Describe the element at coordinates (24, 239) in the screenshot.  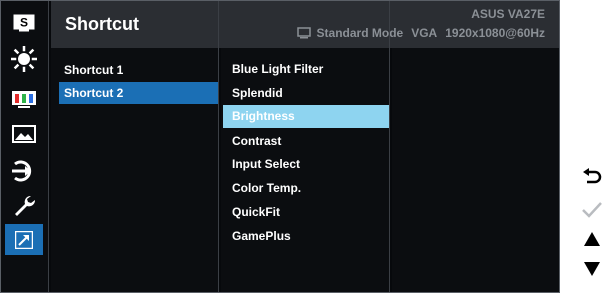
I see `shortcut-arrow-icon` at that location.